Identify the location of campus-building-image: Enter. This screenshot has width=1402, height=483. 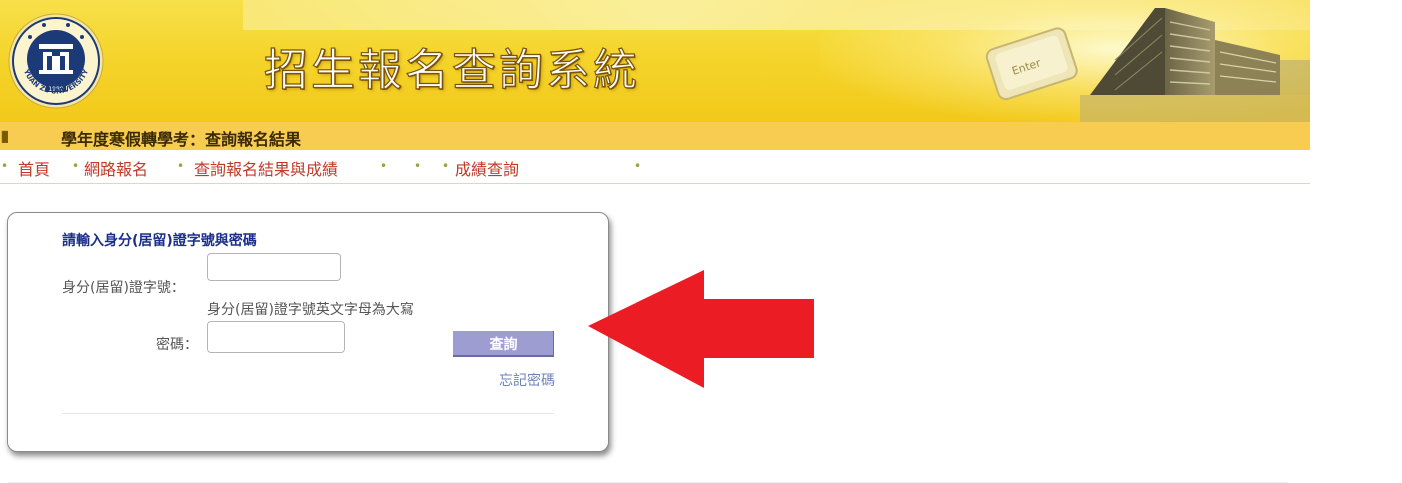
(1147, 65).